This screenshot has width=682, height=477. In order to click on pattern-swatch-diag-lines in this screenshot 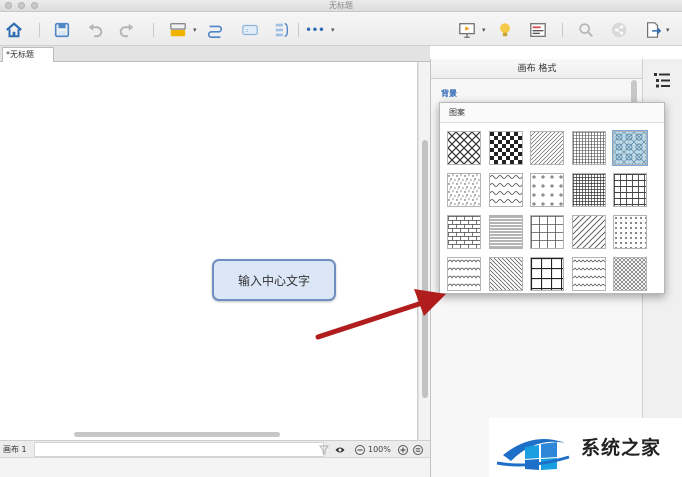, I will do `click(588, 232)`.